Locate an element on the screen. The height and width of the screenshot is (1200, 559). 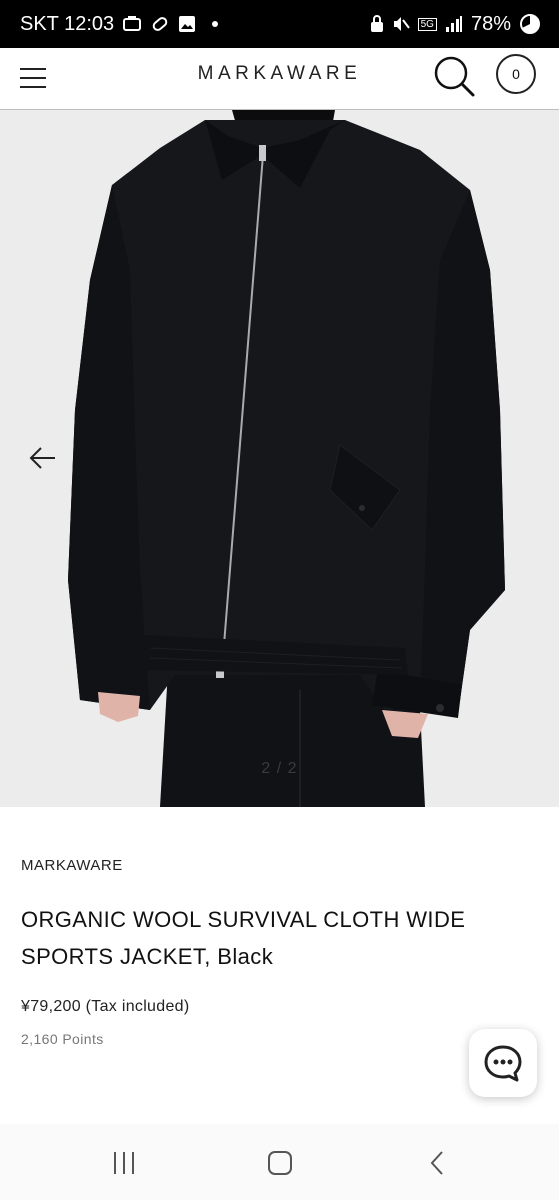
arrow-left-icon is located at coordinates (42, 458).